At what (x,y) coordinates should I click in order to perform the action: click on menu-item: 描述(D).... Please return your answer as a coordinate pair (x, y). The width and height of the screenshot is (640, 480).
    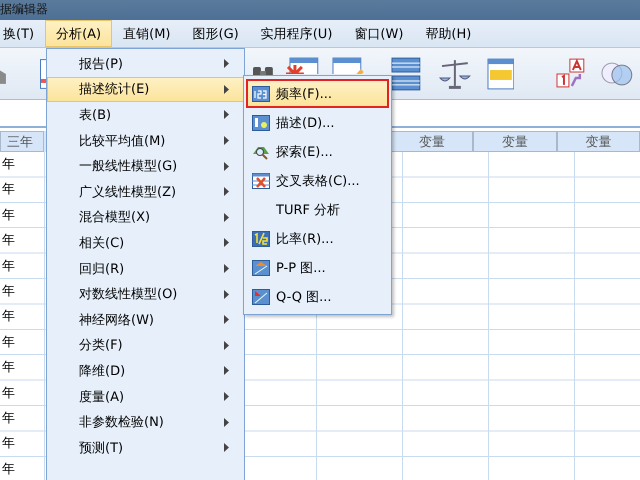
    Looking at the image, I should click on (317, 122).